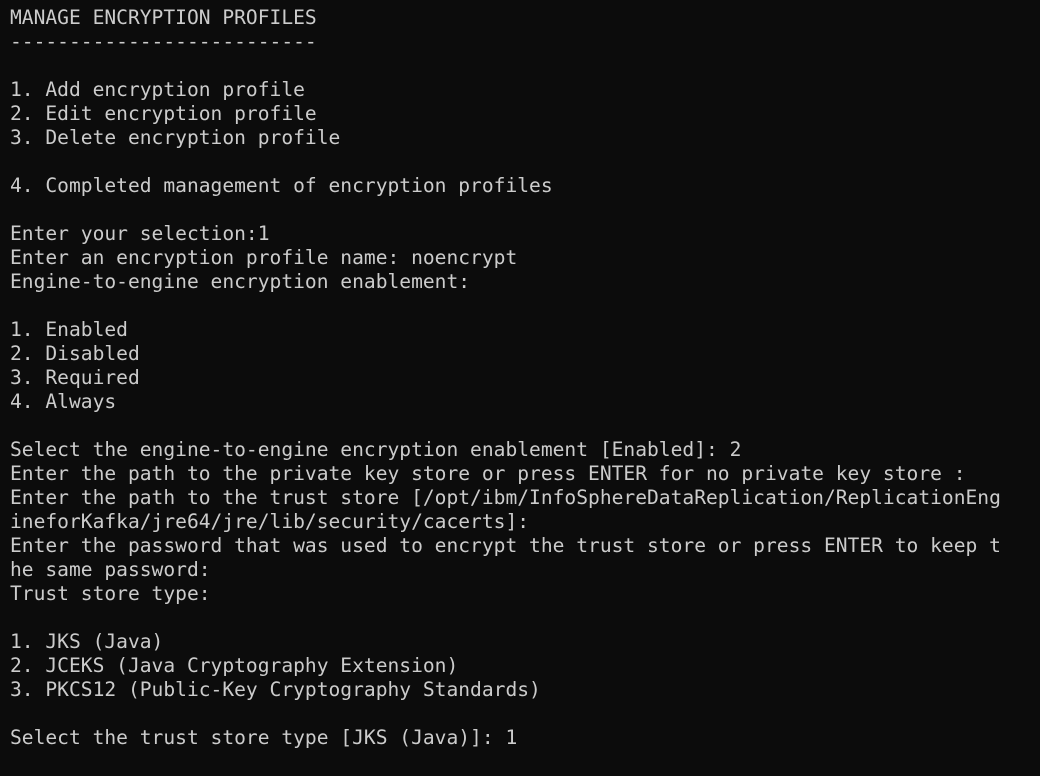  Describe the element at coordinates (110, 569) in the screenshot. I see `trust-store-password-prompt-cont: he same password:` at that location.